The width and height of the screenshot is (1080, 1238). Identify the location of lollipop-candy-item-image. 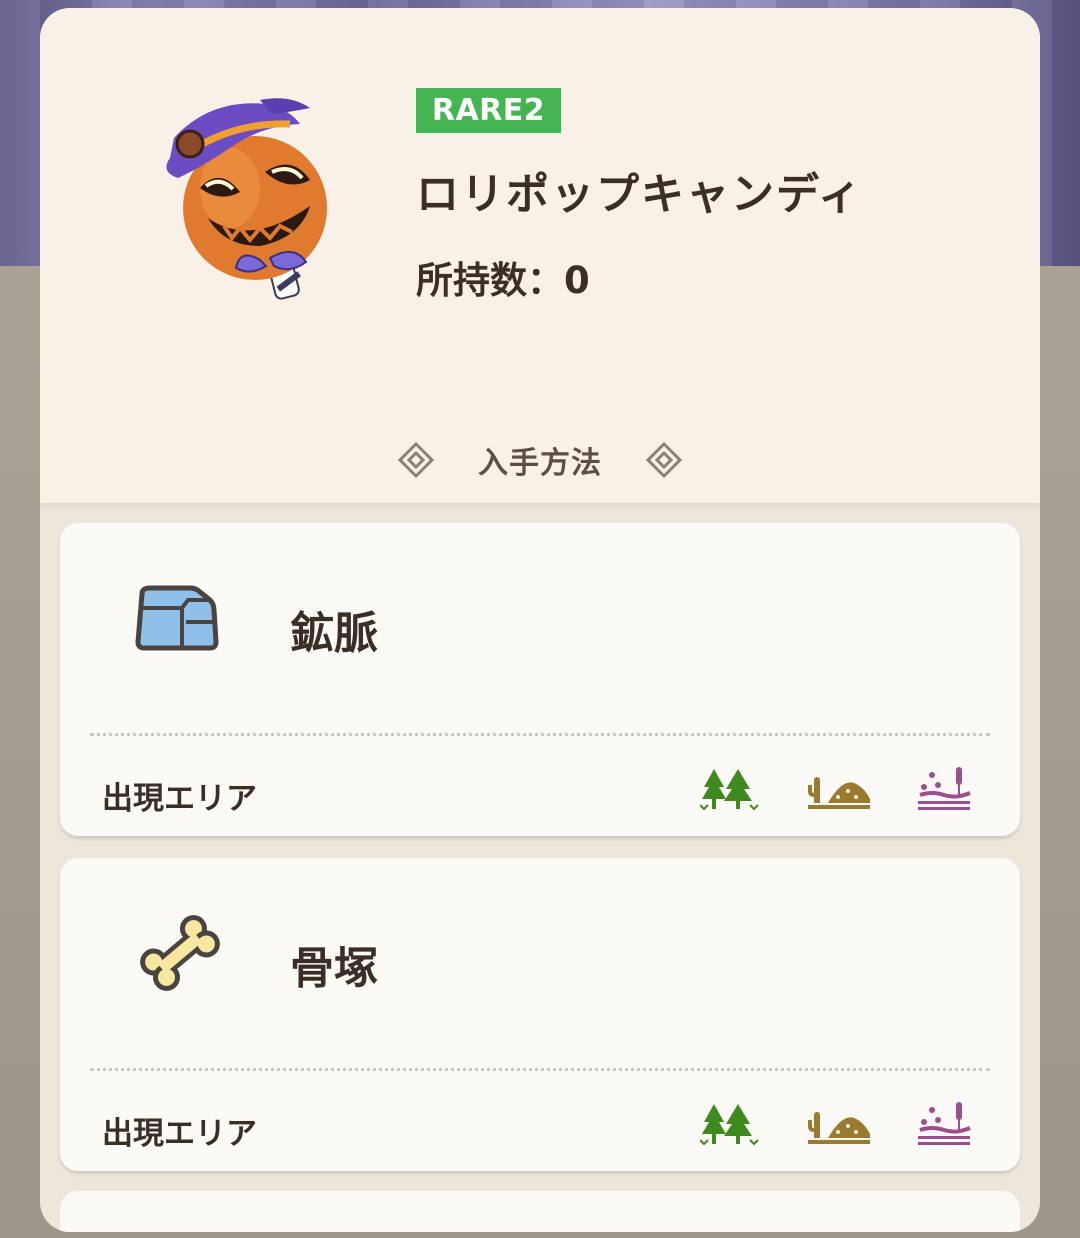
(246, 199).